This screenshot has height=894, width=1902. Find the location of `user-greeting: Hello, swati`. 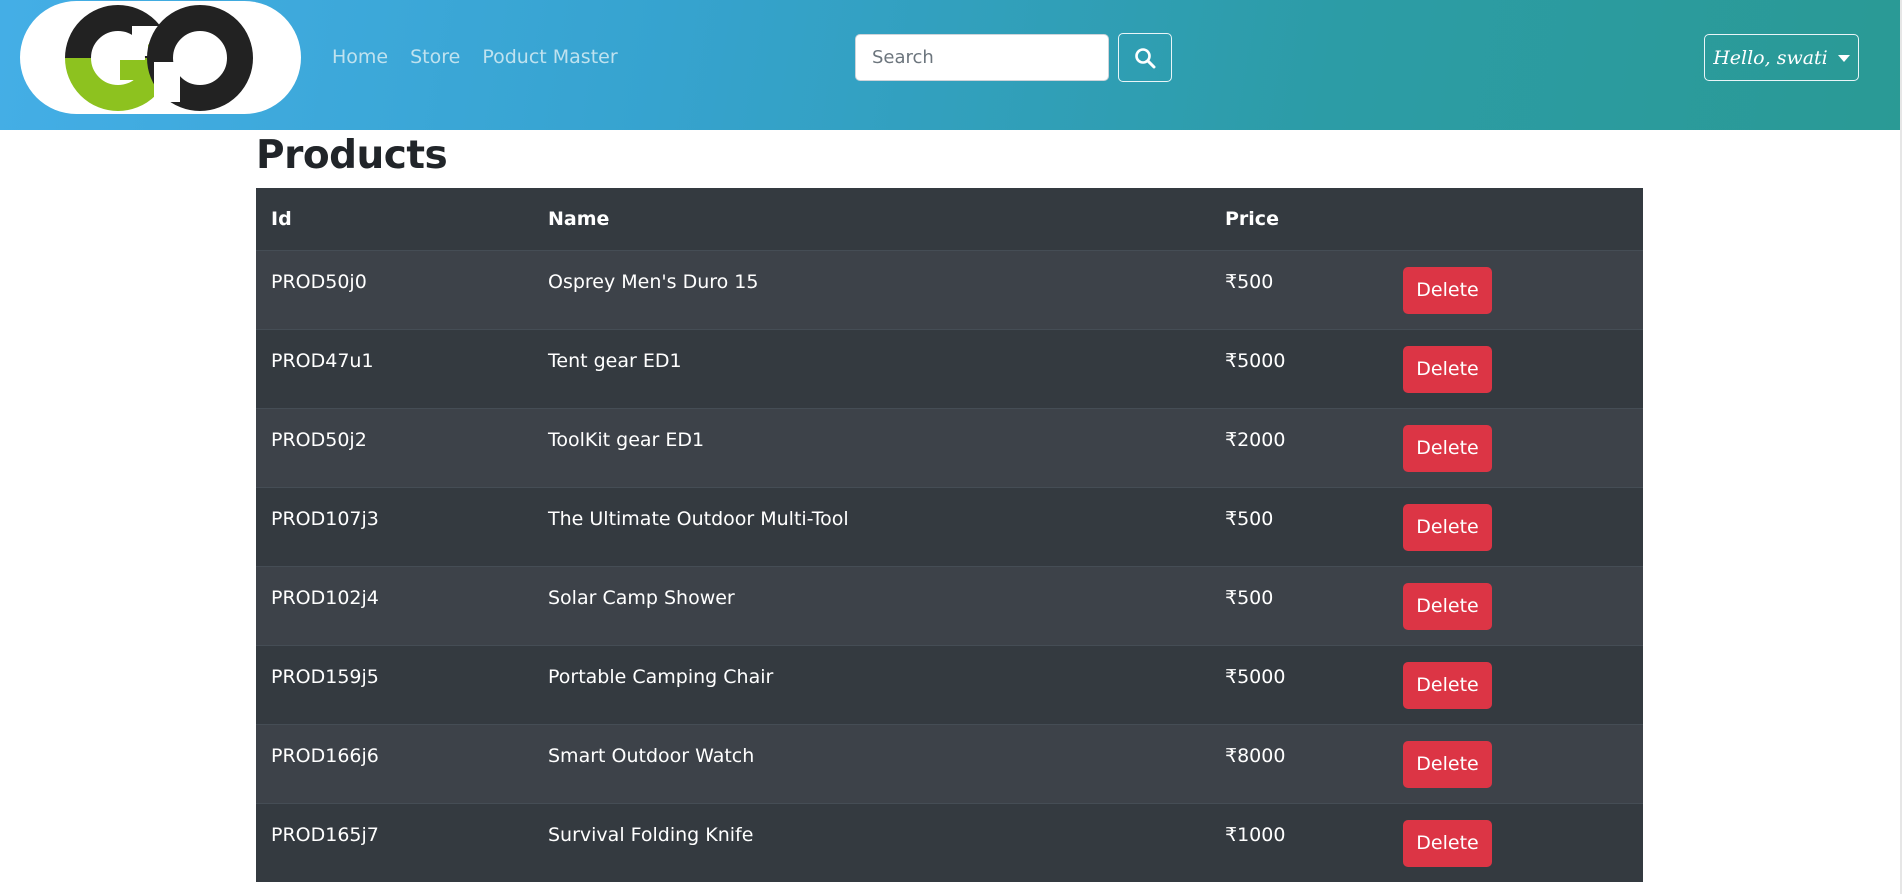

user-greeting: Hello, swati is located at coordinates (1770, 57).